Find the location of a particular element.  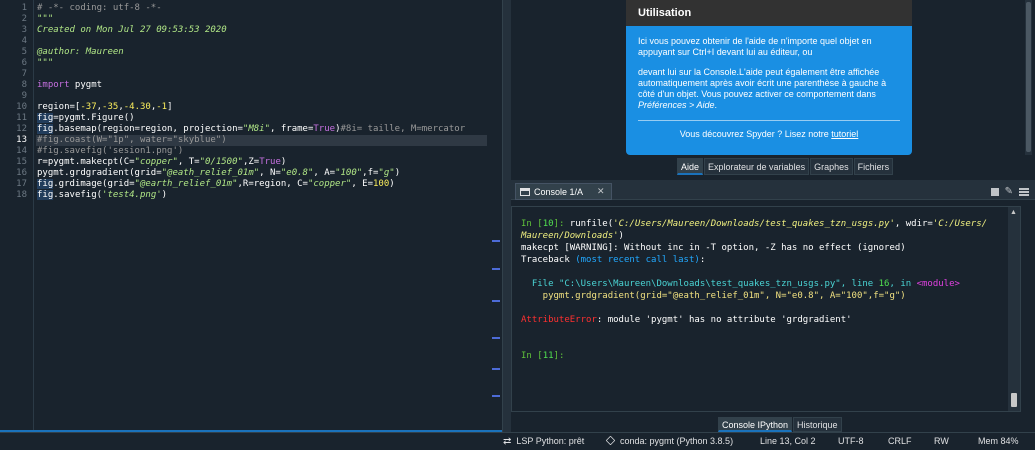

status-rw-mode: RW is located at coordinates (941, 441).